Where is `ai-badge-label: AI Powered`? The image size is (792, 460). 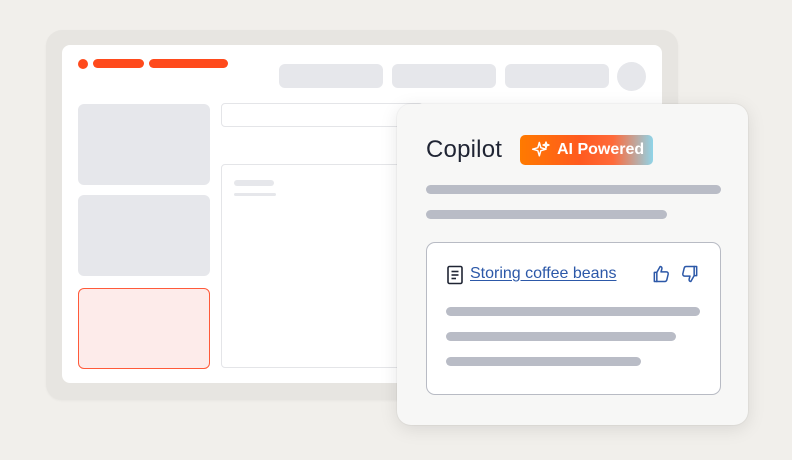
ai-badge-label: AI Powered is located at coordinates (601, 149).